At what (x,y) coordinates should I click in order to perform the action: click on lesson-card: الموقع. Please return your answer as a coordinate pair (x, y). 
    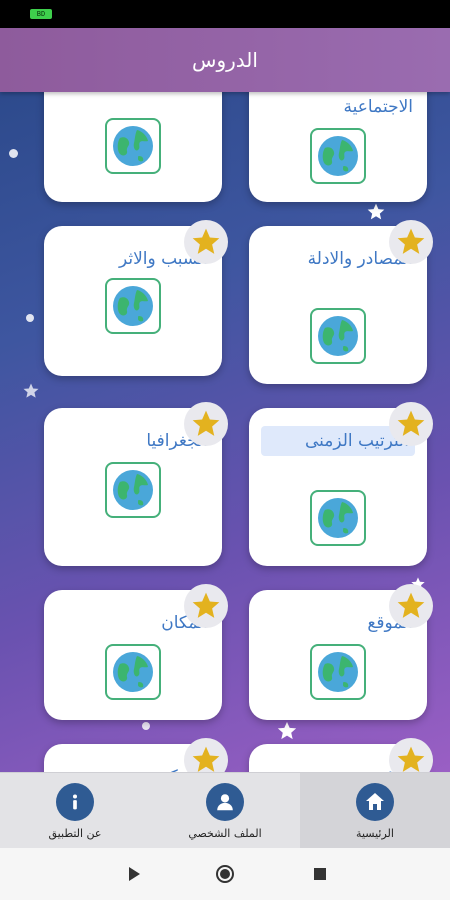
    Looking at the image, I should click on (341, 652).